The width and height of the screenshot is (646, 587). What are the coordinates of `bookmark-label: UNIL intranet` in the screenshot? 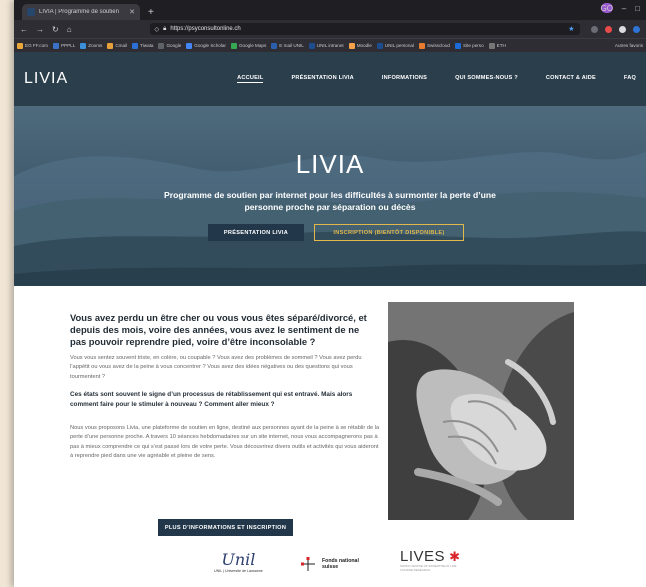 It's located at (330, 45).